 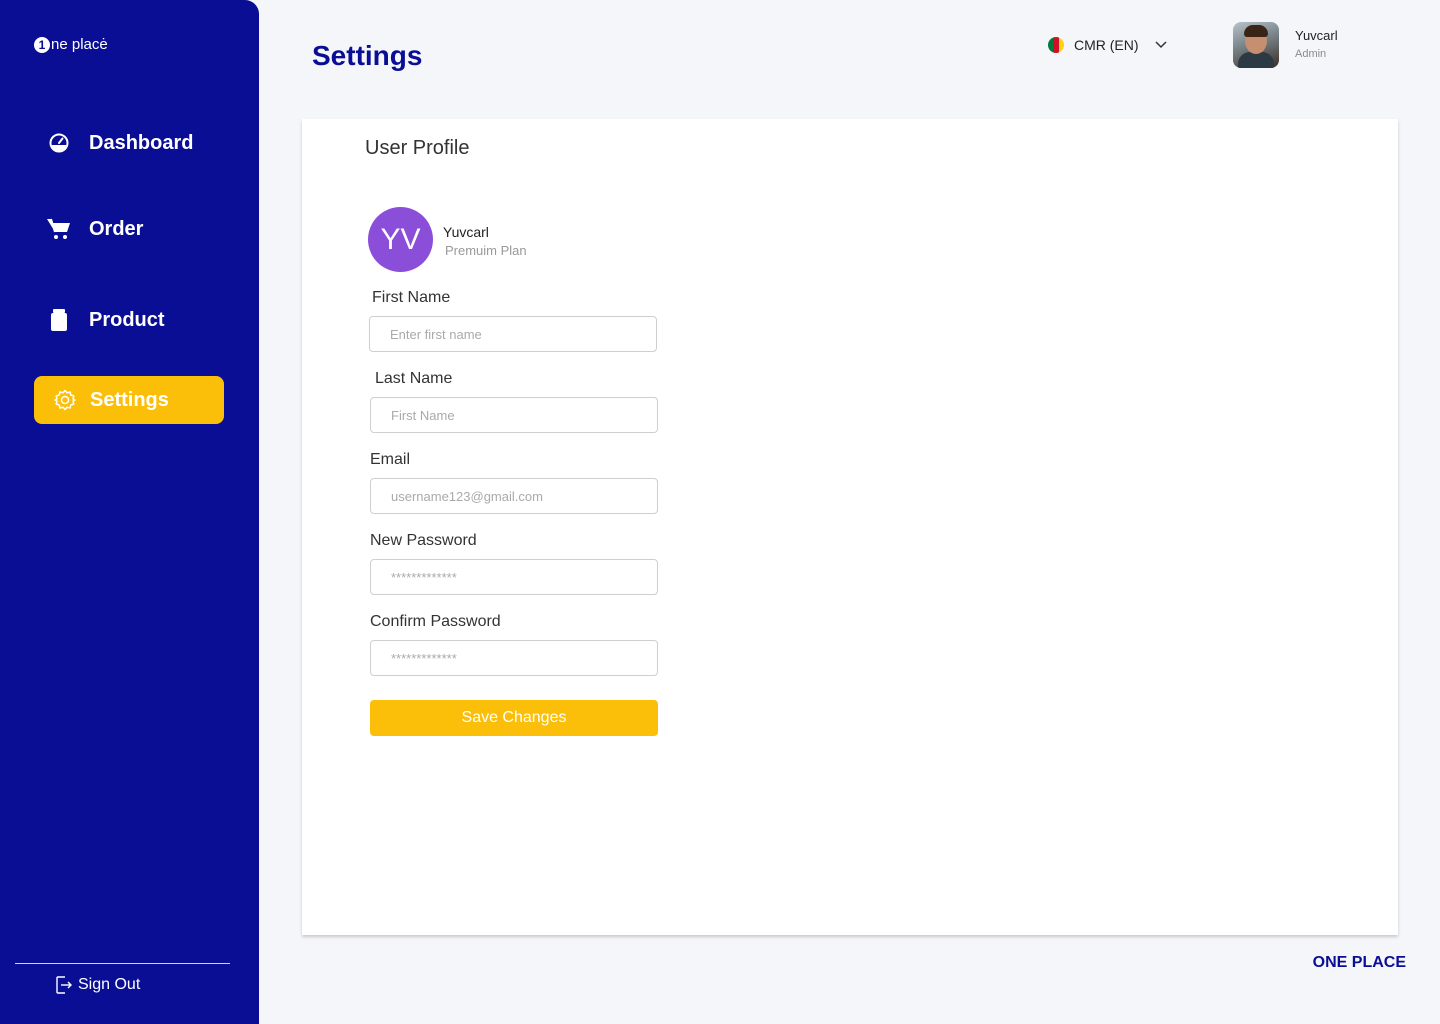 What do you see at coordinates (1256, 45) in the screenshot?
I see `avatar` at bounding box center [1256, 45].